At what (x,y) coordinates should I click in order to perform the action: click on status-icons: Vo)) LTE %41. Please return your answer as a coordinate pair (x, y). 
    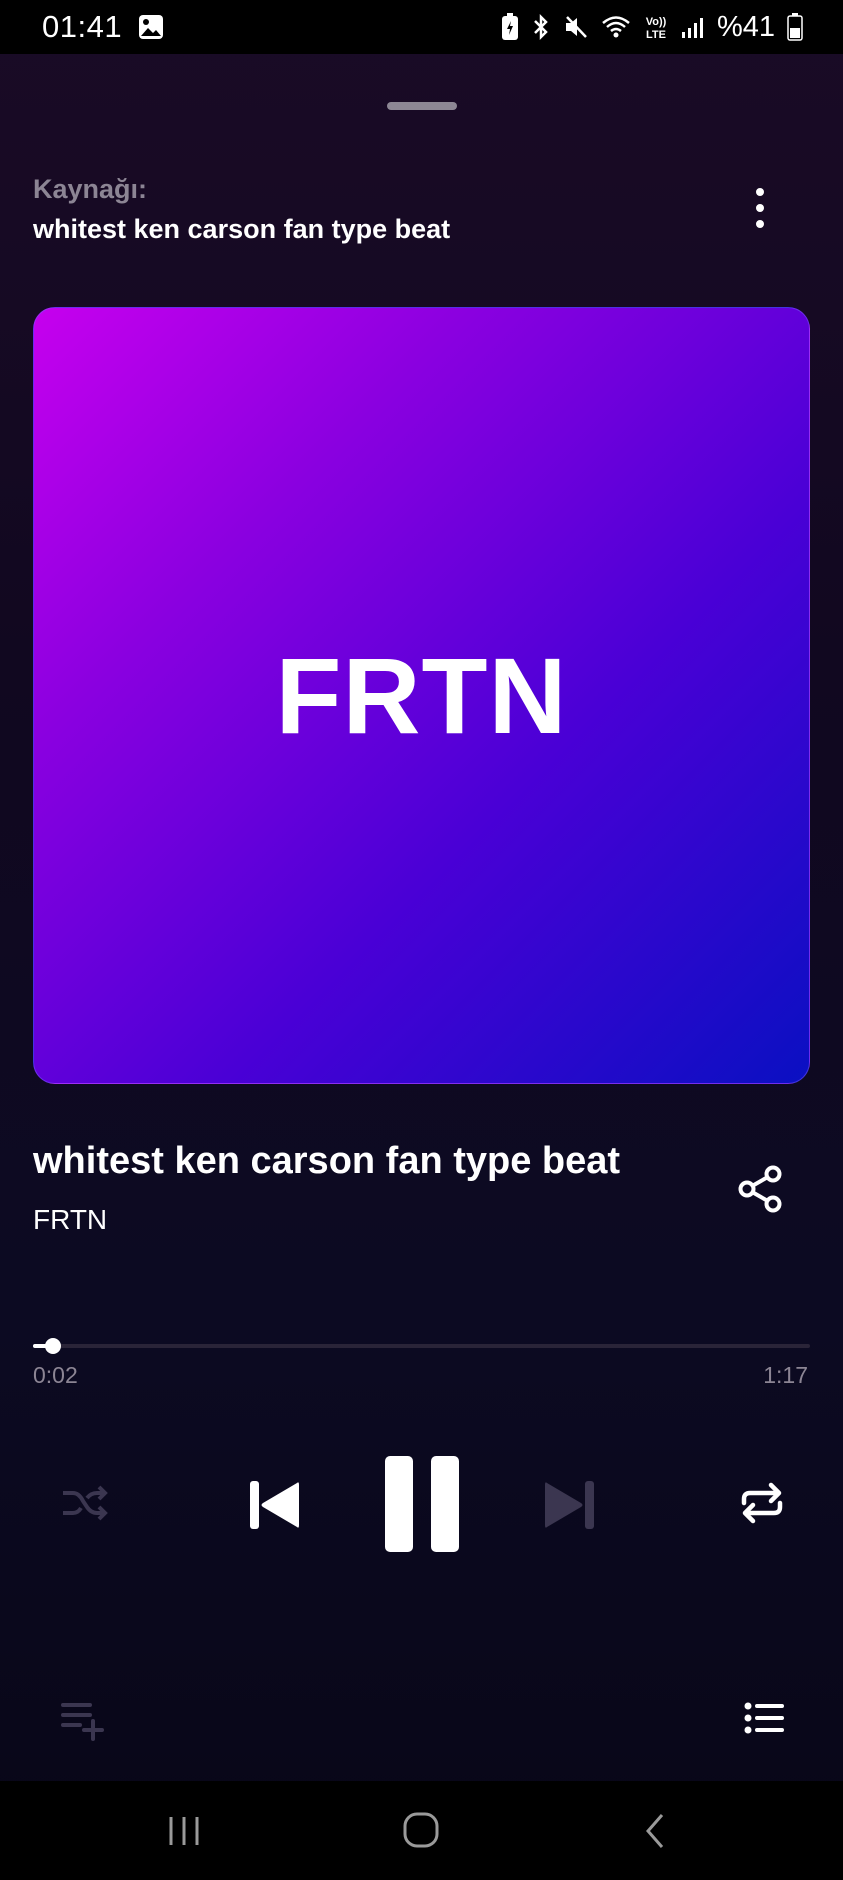
    Looking at the image, I should click on (652, 27).